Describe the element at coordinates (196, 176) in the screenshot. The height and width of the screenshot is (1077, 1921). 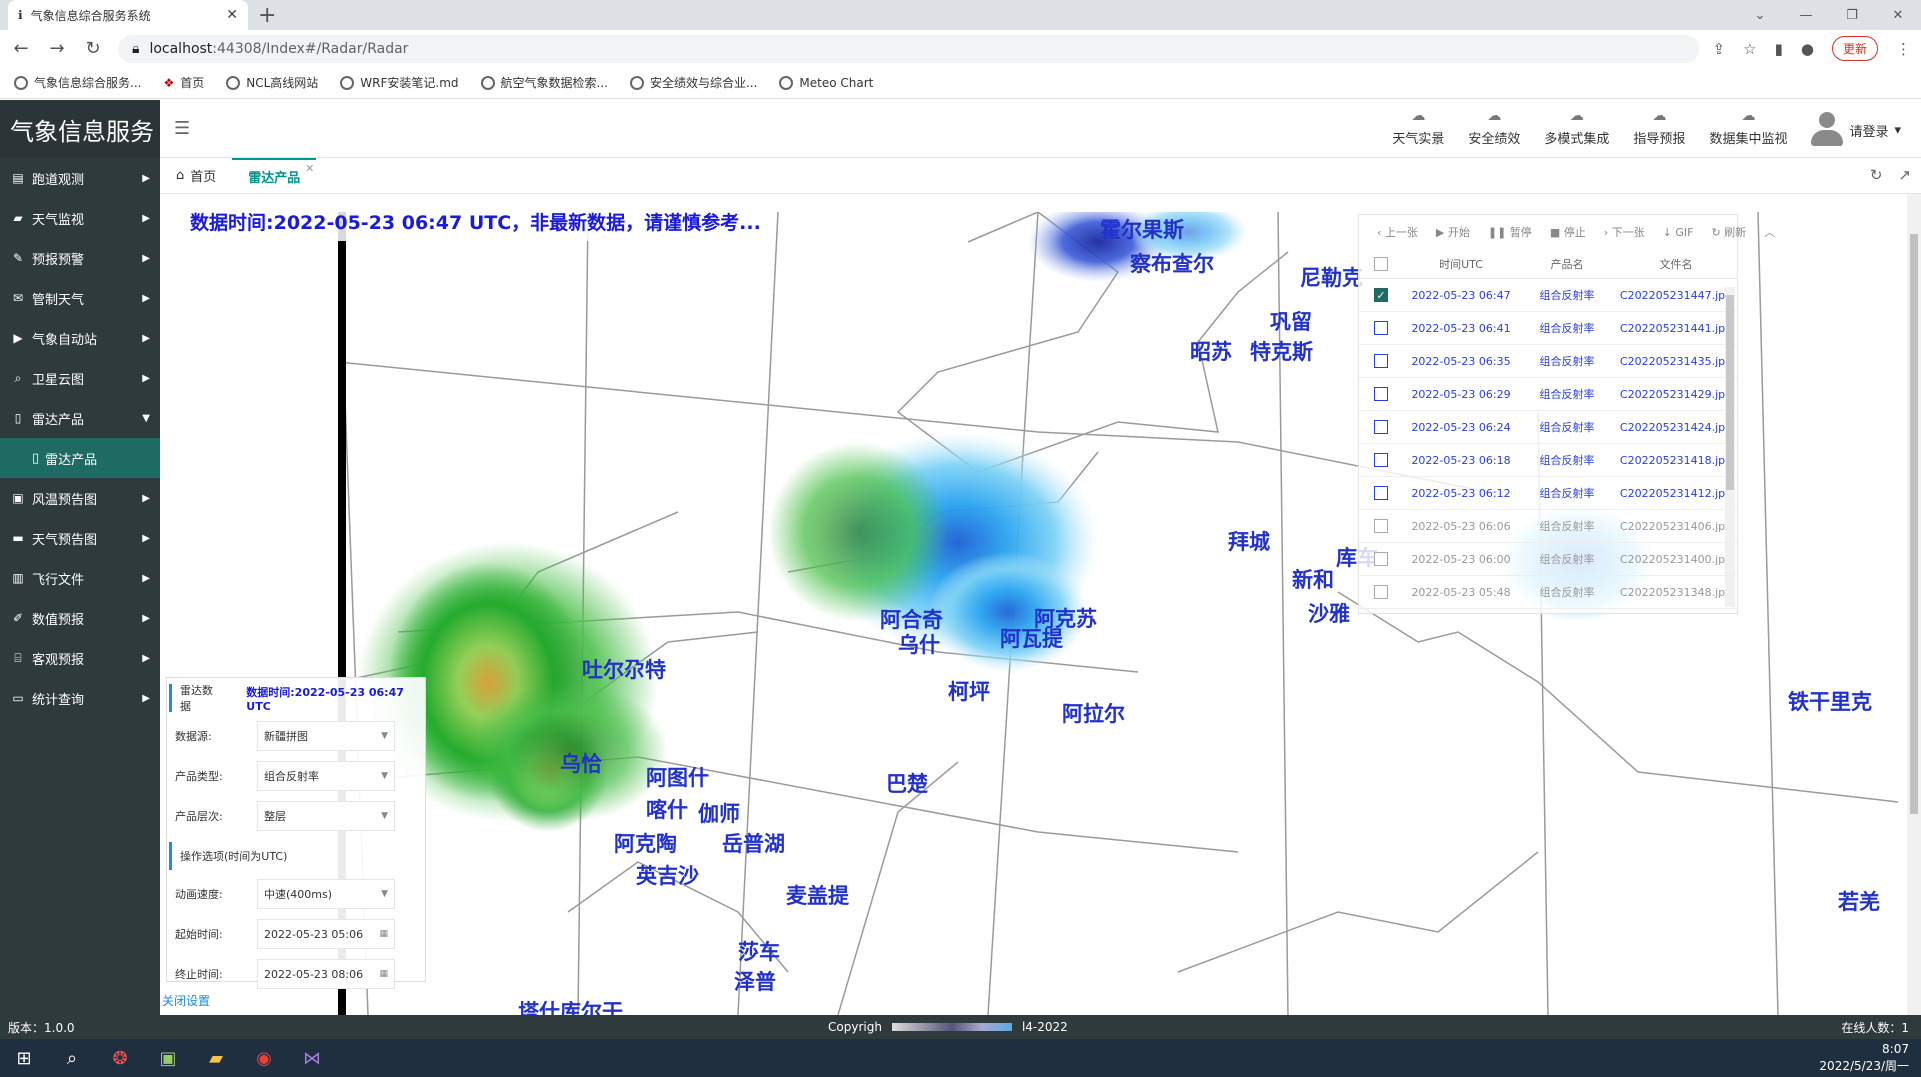
I see `tab-home: ⌂ 首页` at that location.